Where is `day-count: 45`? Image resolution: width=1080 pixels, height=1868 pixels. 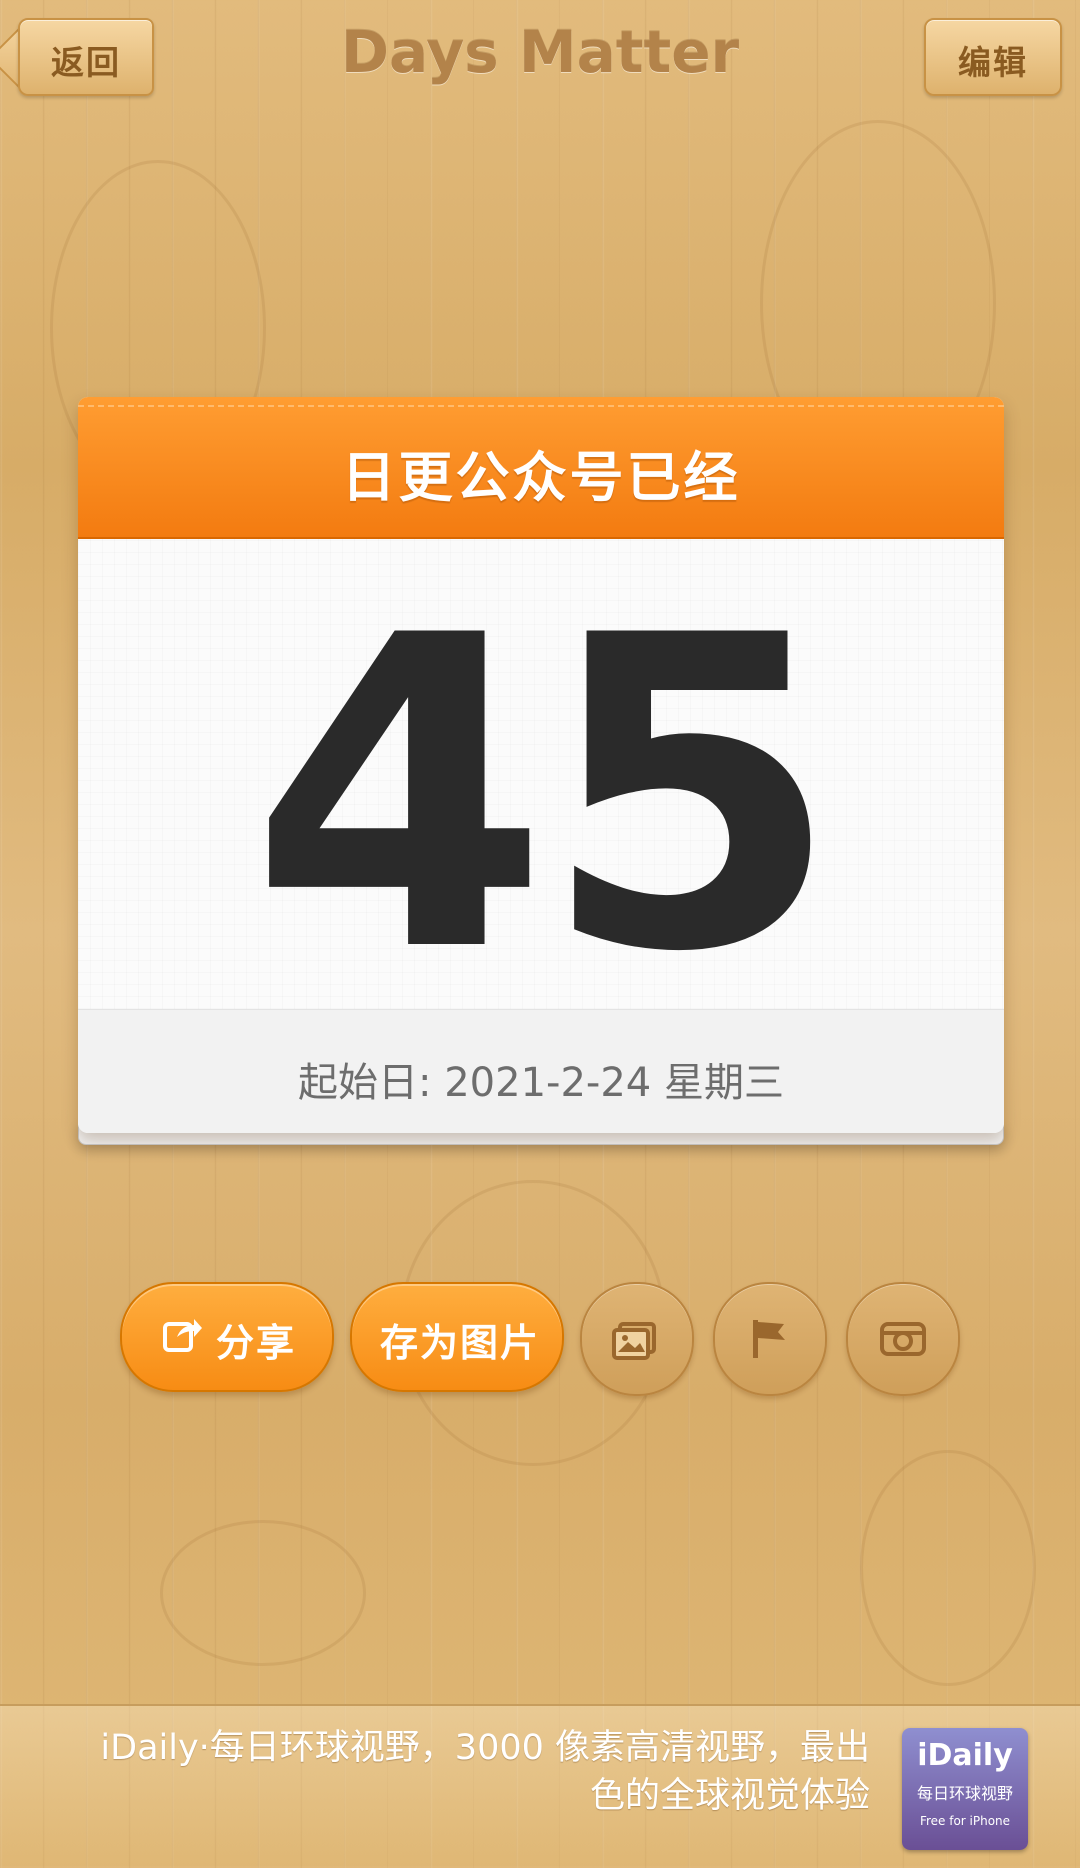
day-count: 45 is located at coordinates (544, 796).